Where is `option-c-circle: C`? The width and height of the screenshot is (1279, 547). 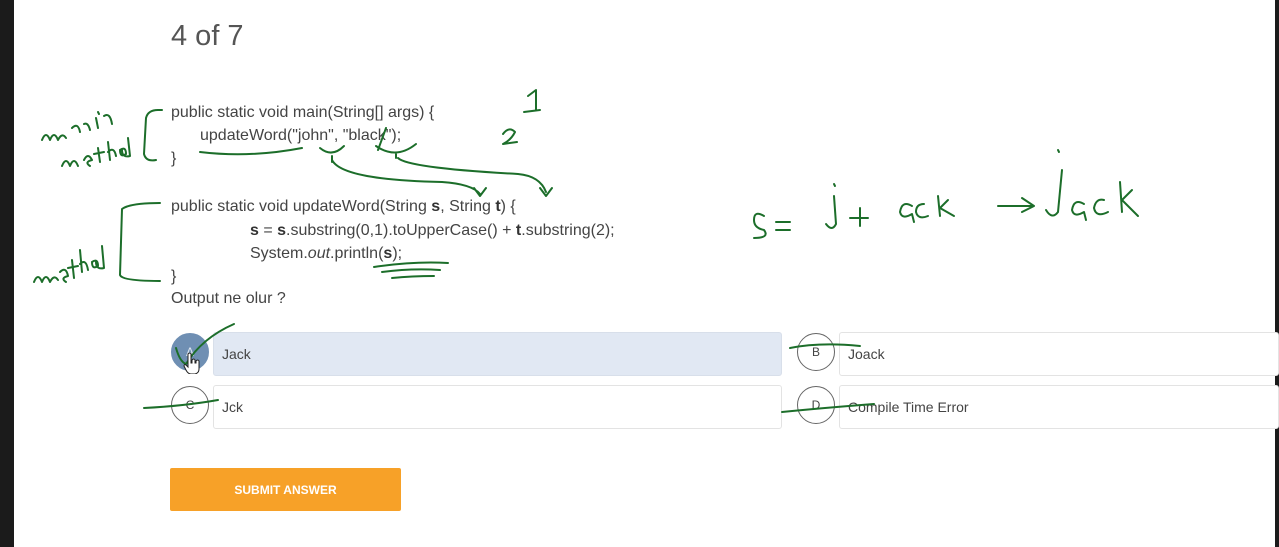
option-c-circle: C is located at coordinates (190, 405).